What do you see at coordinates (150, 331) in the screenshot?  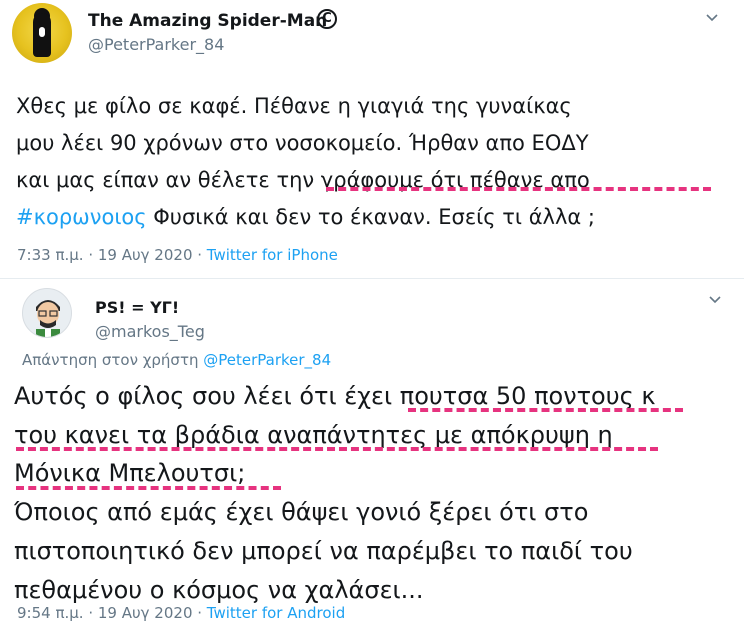 I see `user-handle: @markos_Teg` at bounding box center [150, 331].